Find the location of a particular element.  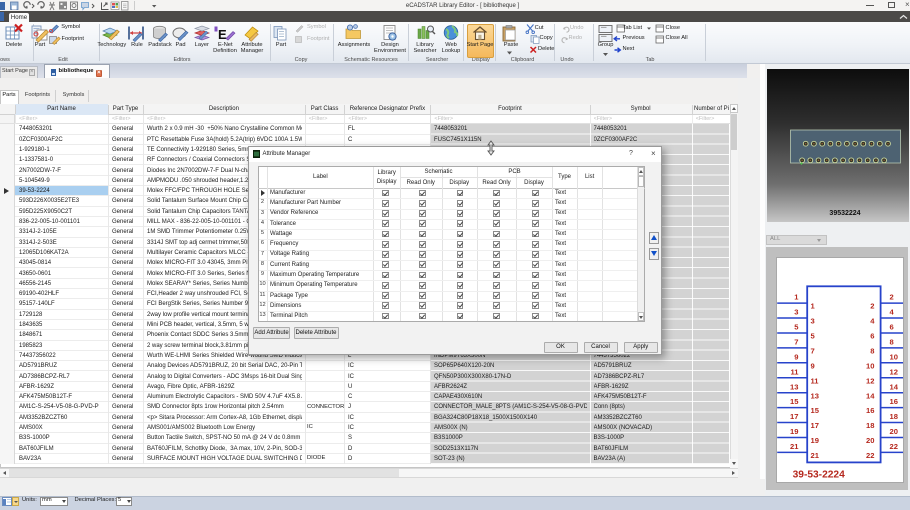

svg-text: E is located at coordinates (222, 34).